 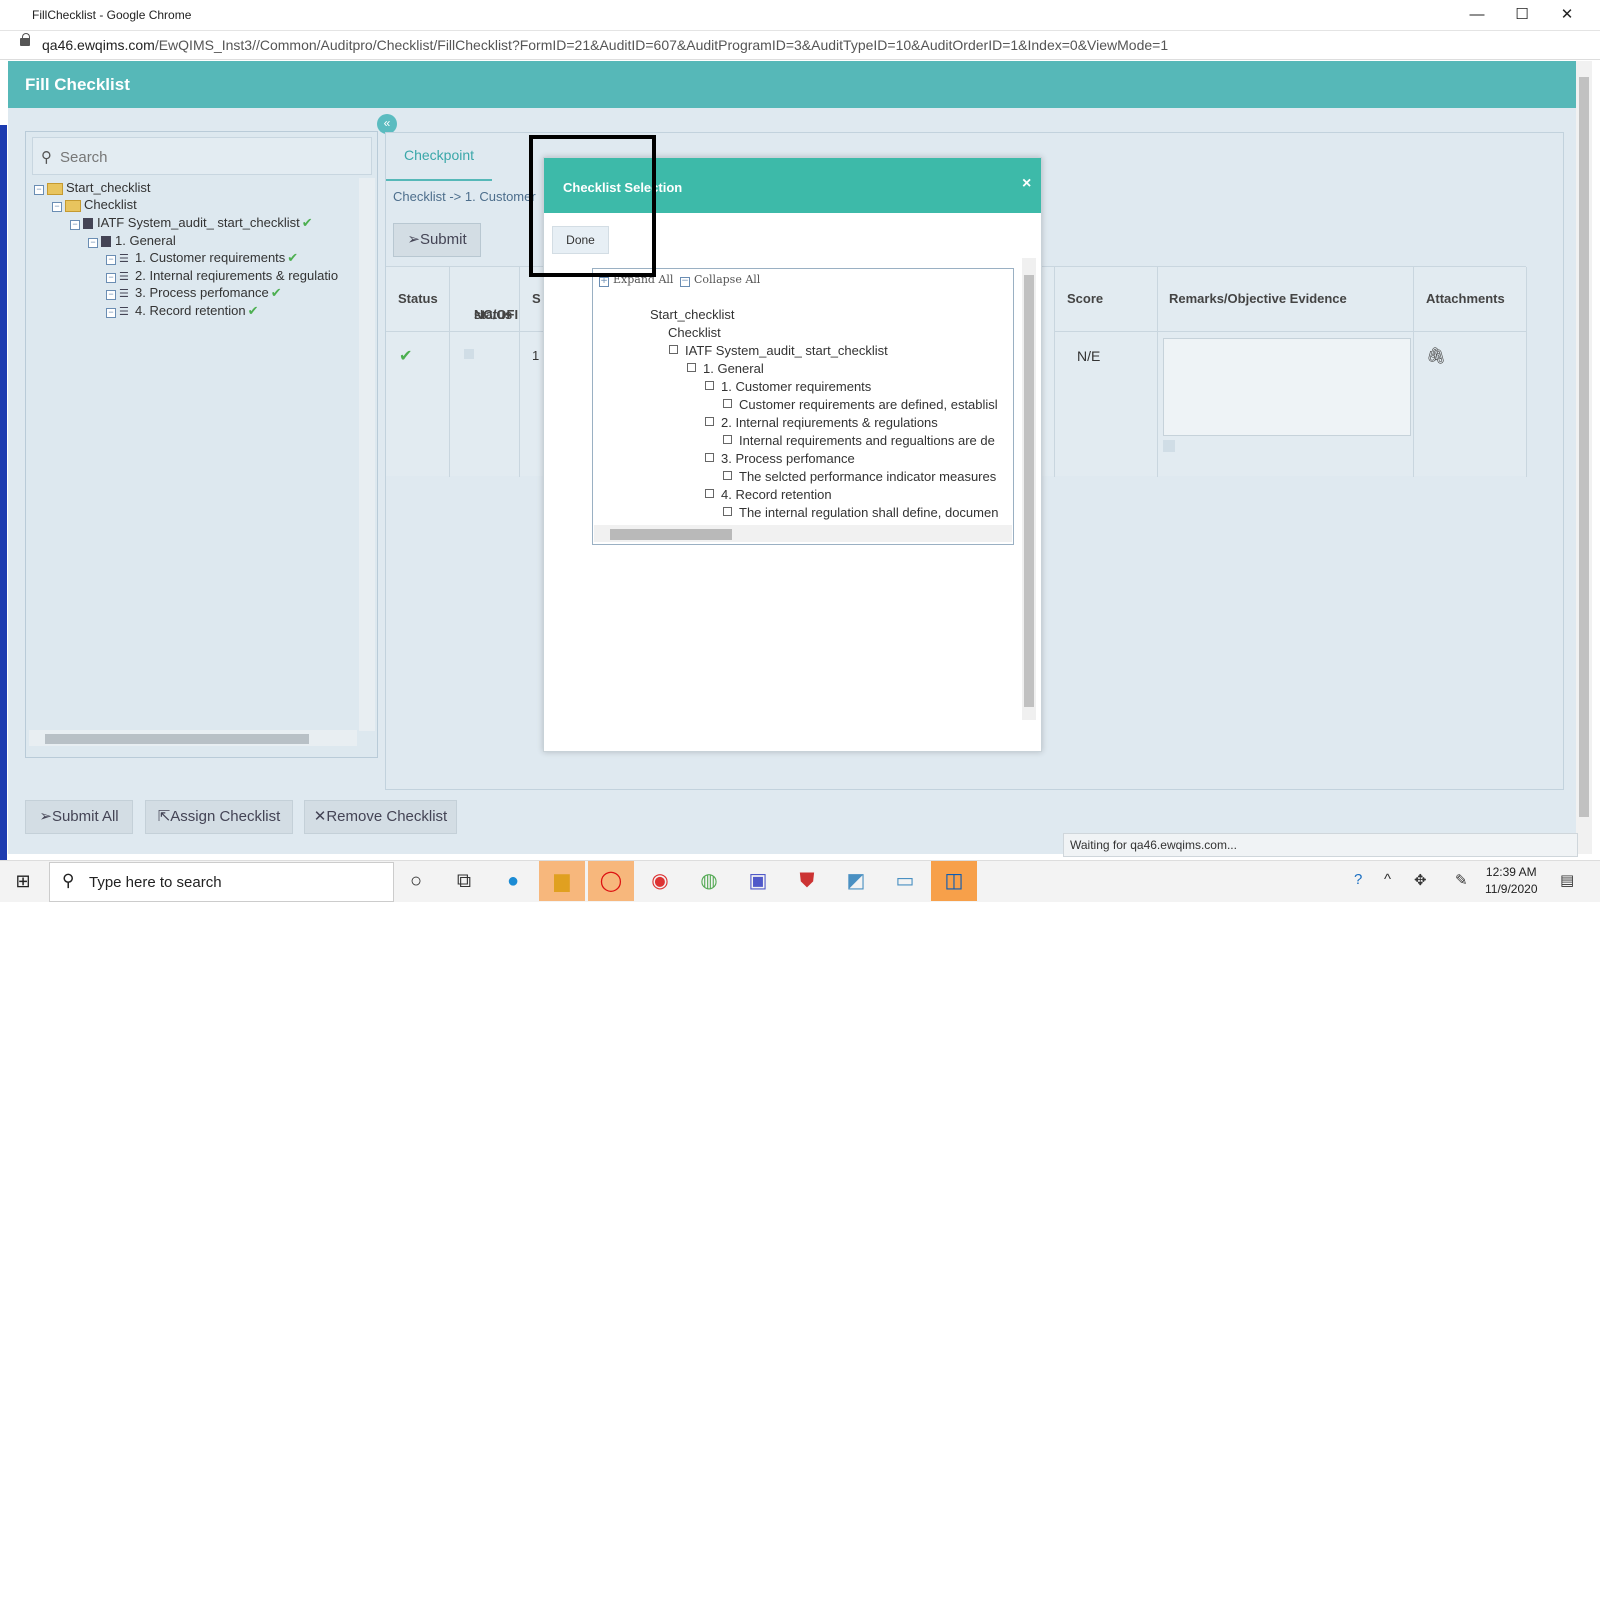 What do you see at coordinates (1567, 15) in the screenshot?
I see `close-window-button: ✕` at bounding box center [1567, 15].